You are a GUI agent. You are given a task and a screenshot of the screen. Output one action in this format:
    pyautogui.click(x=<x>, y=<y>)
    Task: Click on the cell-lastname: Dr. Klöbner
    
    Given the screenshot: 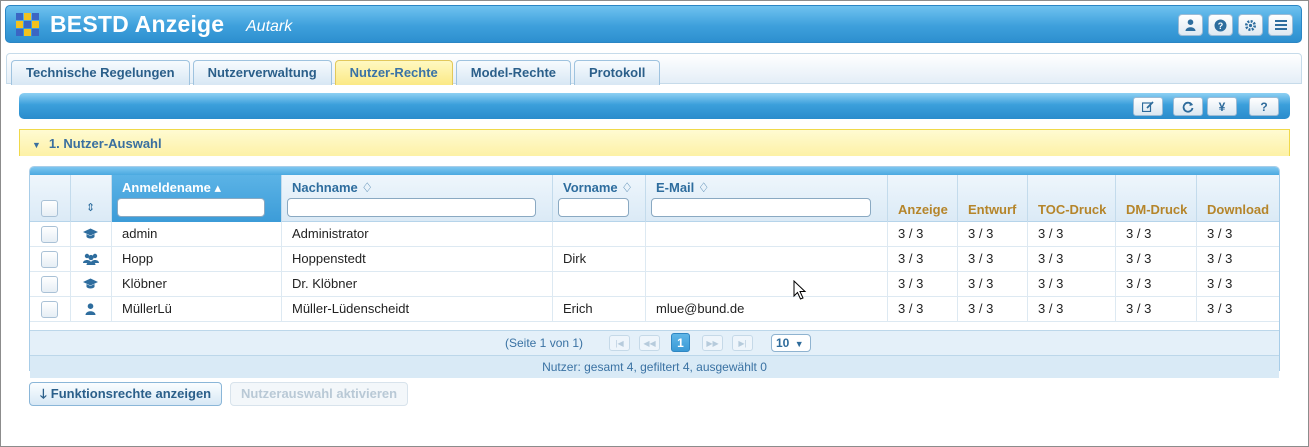 What is the action you would take?
    pyautogui.click(x=417, y=284)
    